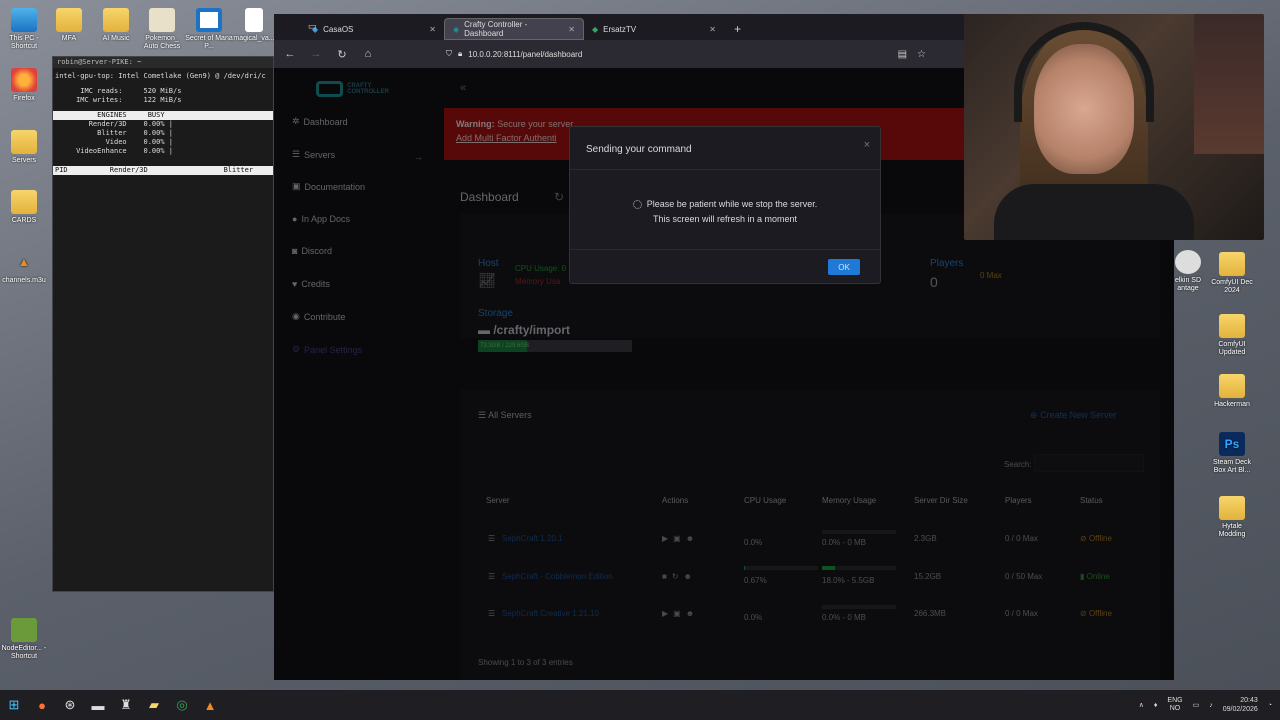  Describe the element at coordinates (24, 29) in the screenshot. I see `desktop-icon-this-pc: This PC - Shortcut` at that location.